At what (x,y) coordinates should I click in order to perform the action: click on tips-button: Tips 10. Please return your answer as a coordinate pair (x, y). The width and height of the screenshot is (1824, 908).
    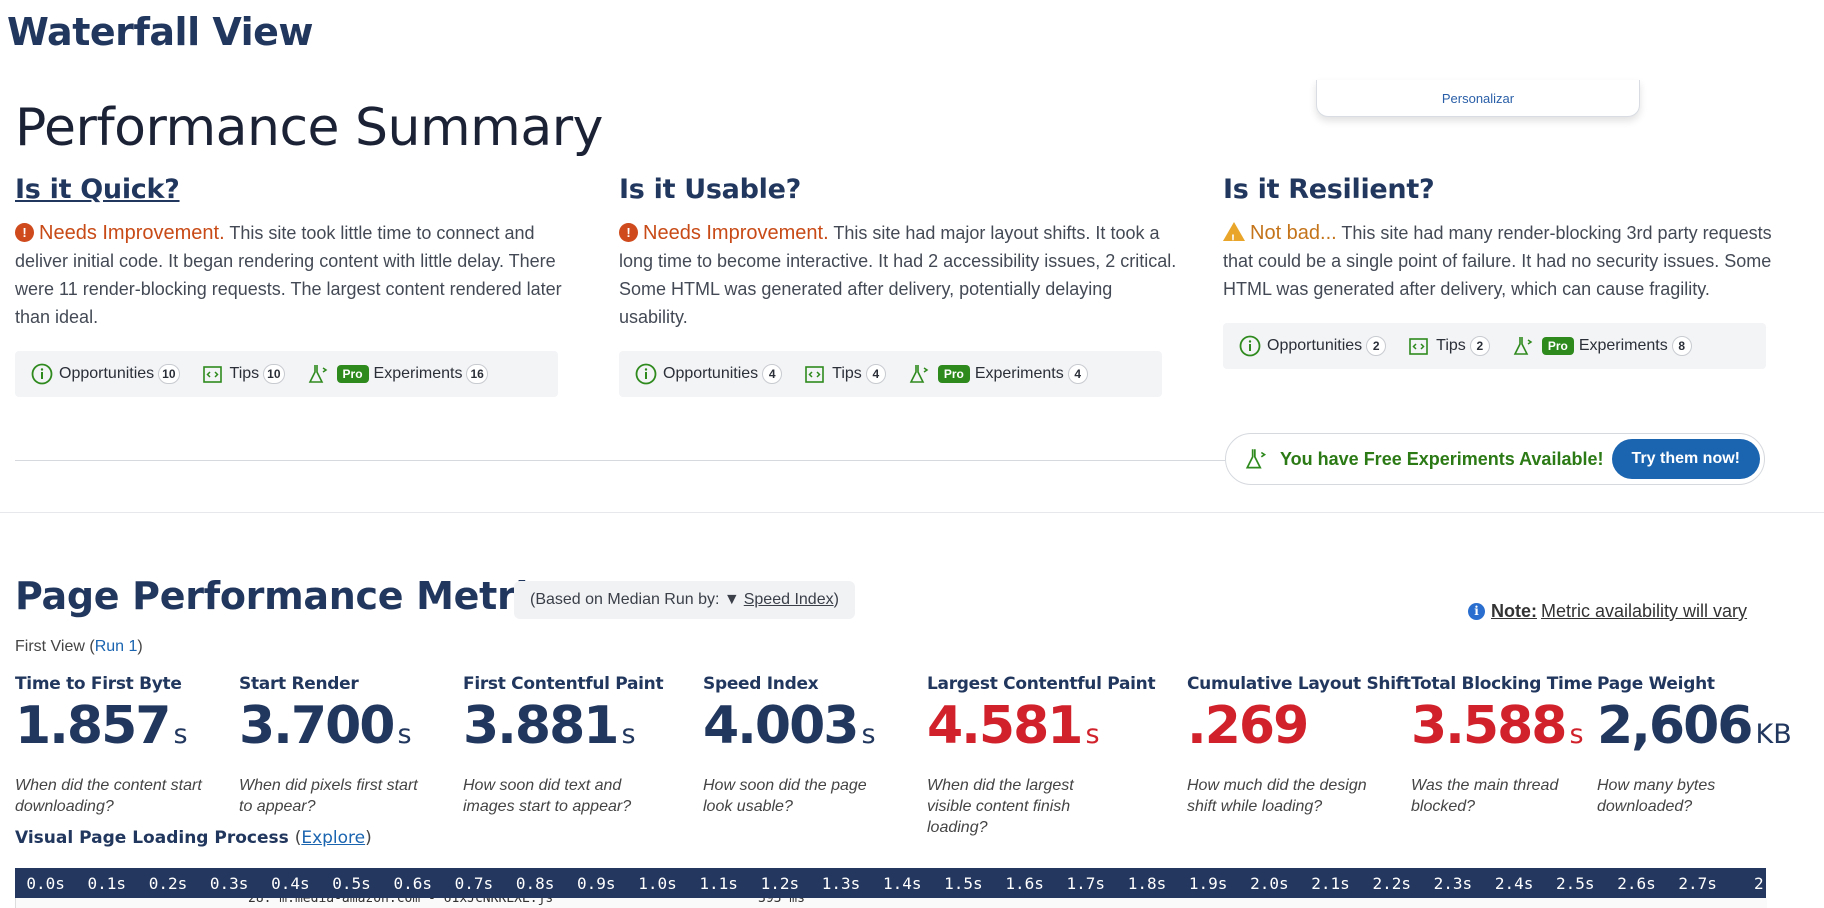
    Looking at the image, I should click on (243, 374).